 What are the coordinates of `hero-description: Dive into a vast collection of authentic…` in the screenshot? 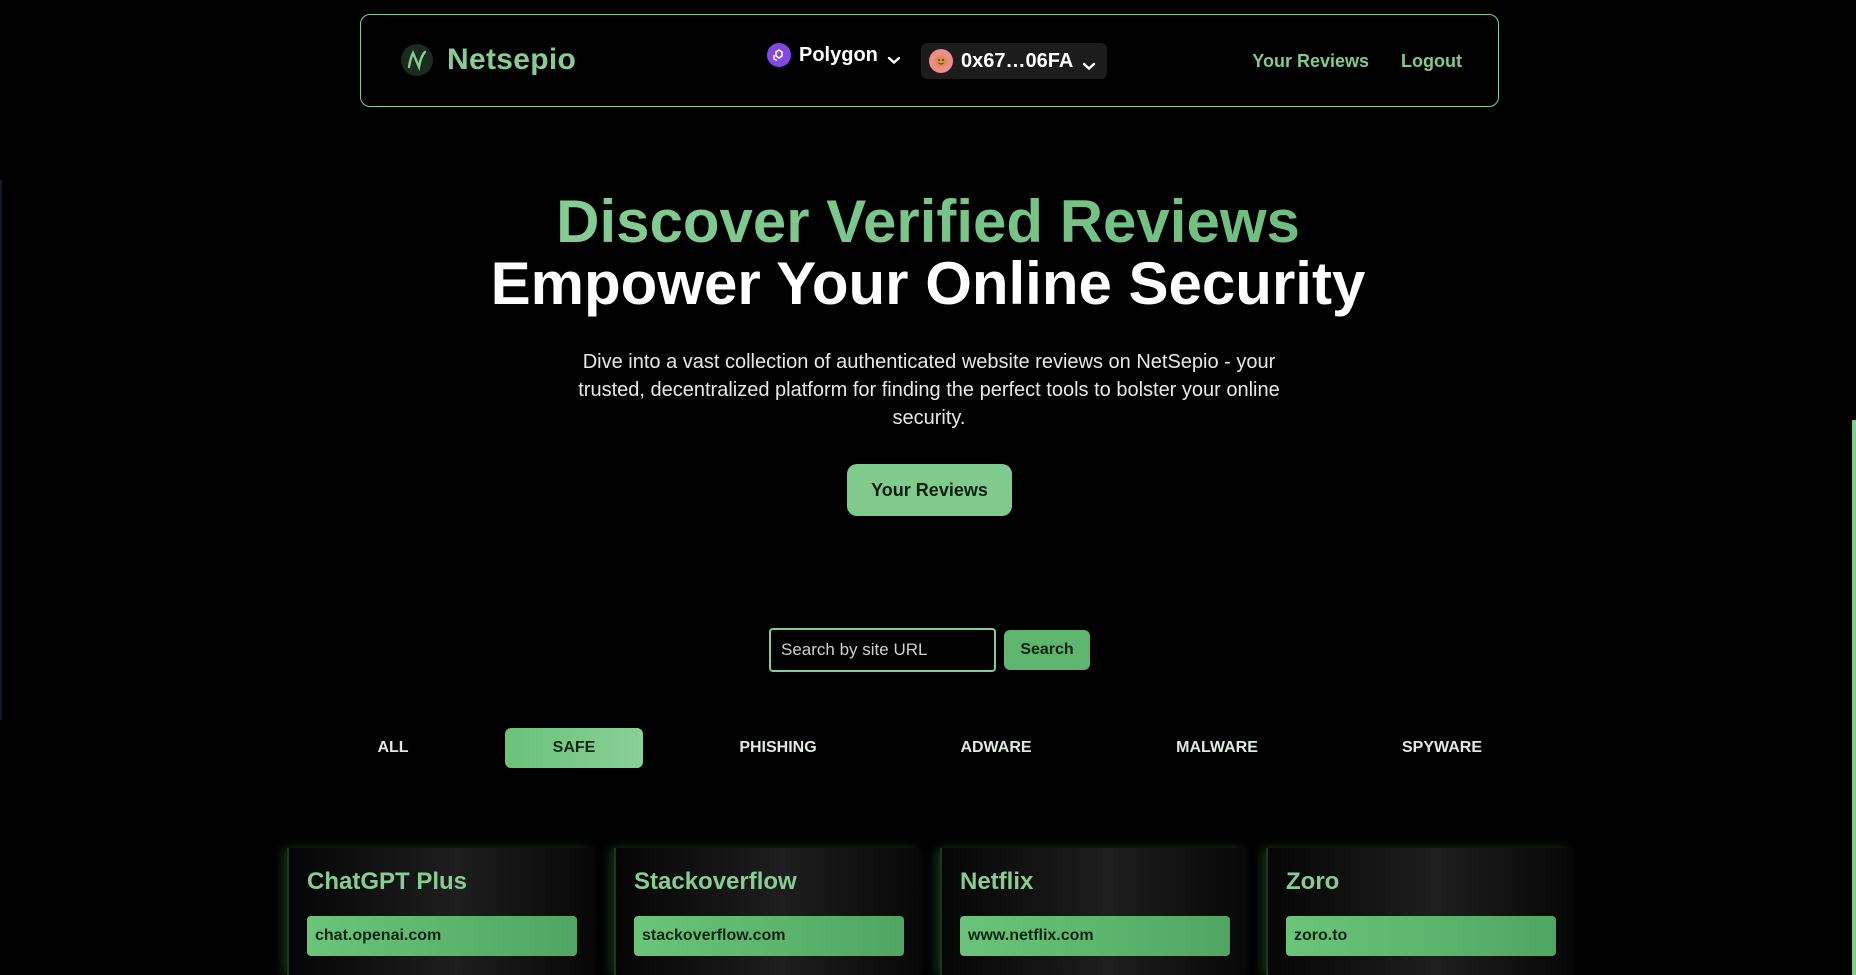 It's located at (929, 390).